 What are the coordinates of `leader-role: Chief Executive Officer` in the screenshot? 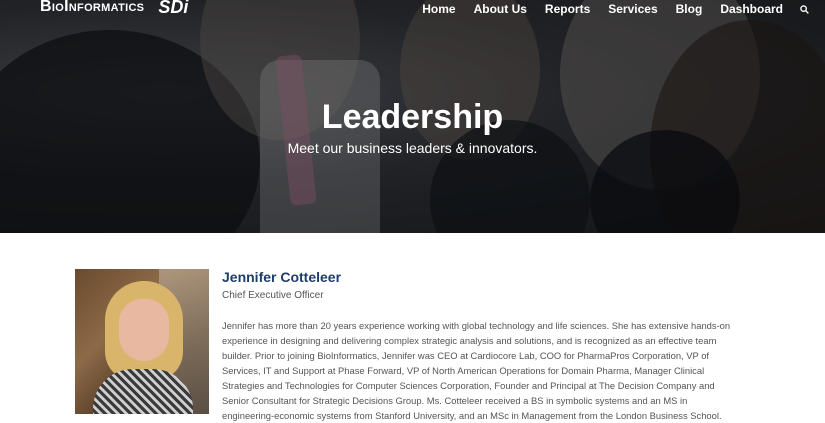 It's located at (273, 295).